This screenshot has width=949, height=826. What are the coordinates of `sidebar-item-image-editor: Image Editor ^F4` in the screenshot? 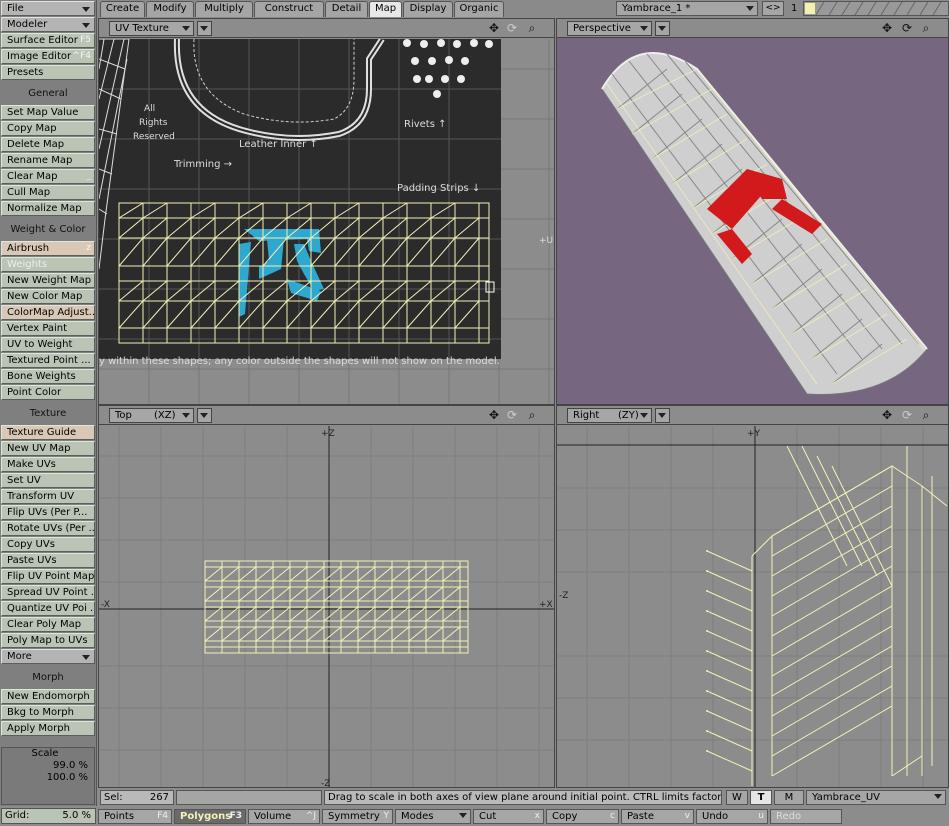 It's located at (48, 56).